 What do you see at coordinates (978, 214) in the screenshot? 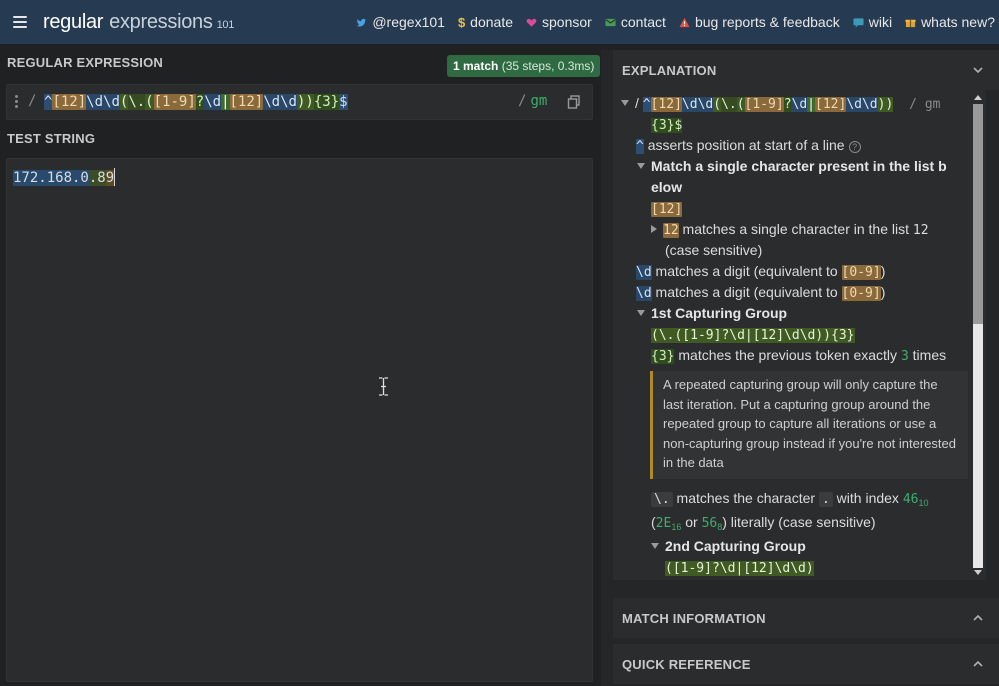
I see `scrollbar-thumb` at bounding box center [978, 214].